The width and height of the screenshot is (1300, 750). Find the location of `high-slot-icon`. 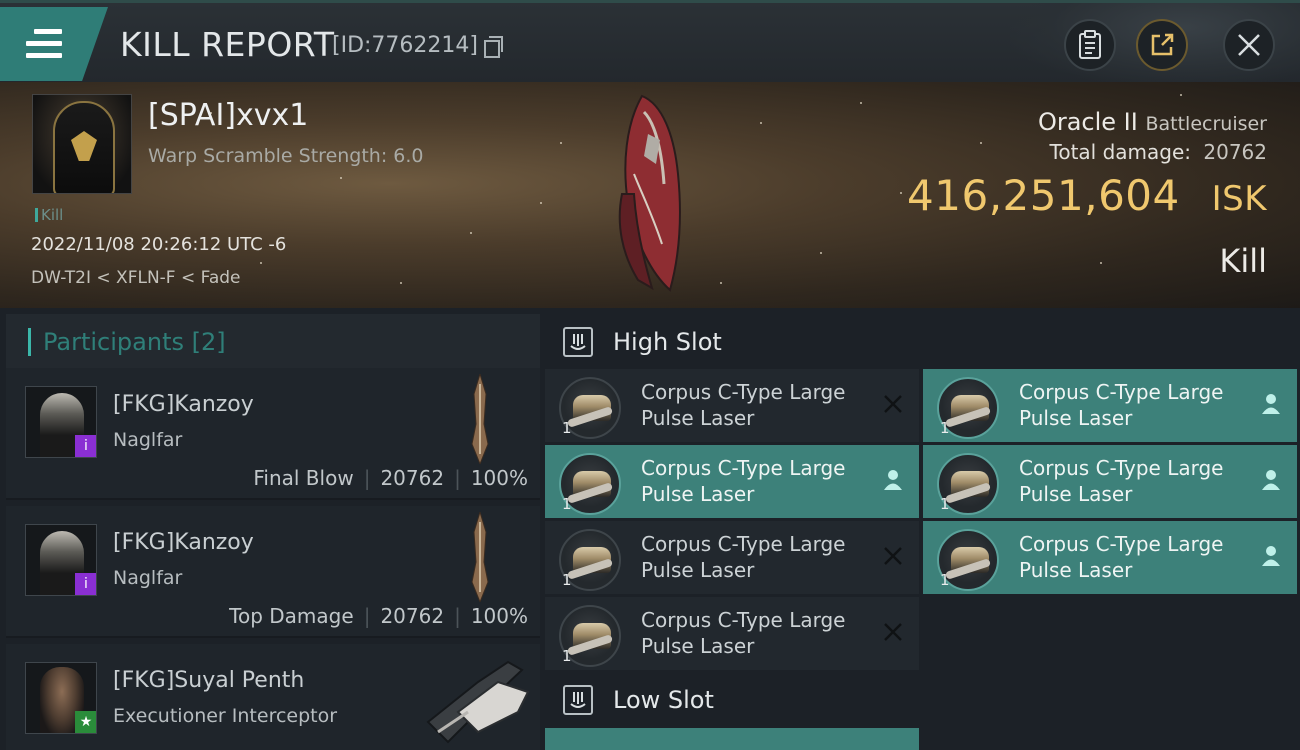

high-slot-icon is located at coordinates (578, 342).